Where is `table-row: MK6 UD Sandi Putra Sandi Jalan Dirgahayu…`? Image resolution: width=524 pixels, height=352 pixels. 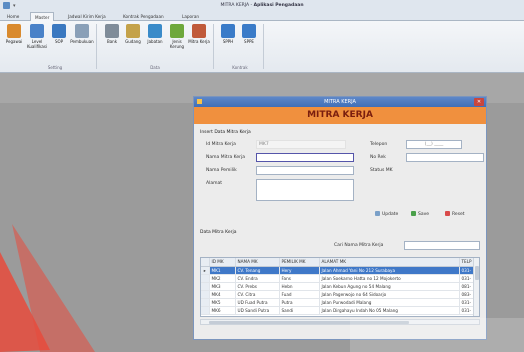 table-row: MK6 UD Sandi Putra Sandi Jalan Dirgahayu… is located at coordinates (340, 310).